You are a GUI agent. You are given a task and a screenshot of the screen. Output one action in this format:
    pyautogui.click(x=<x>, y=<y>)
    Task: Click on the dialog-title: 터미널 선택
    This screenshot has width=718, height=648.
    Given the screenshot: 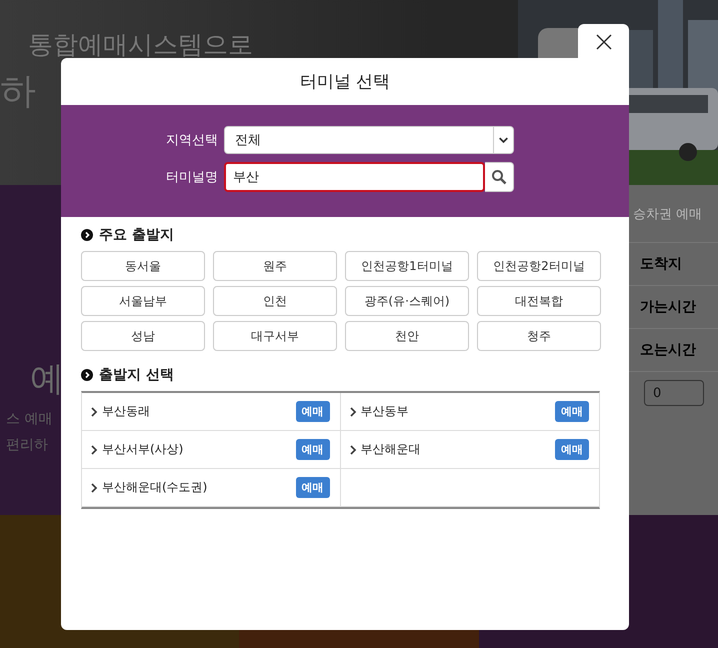 What is the action you would take?
    pyautogui.click(x=345, y=82)
    